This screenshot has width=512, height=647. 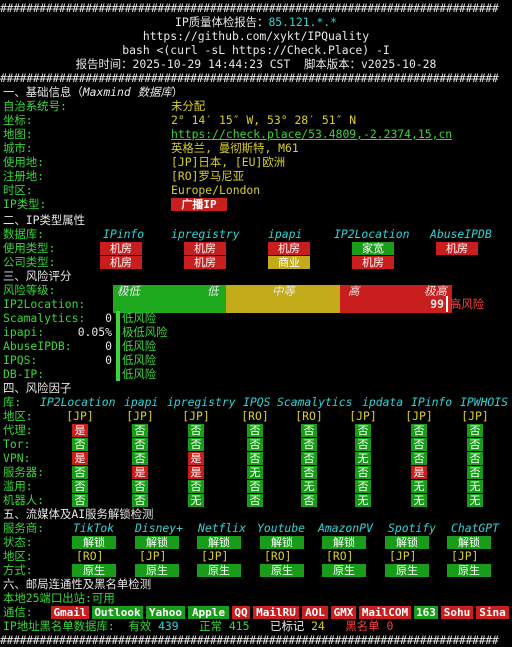 I want to click on media-service-name: Spotify, so click(x=412, y=528).